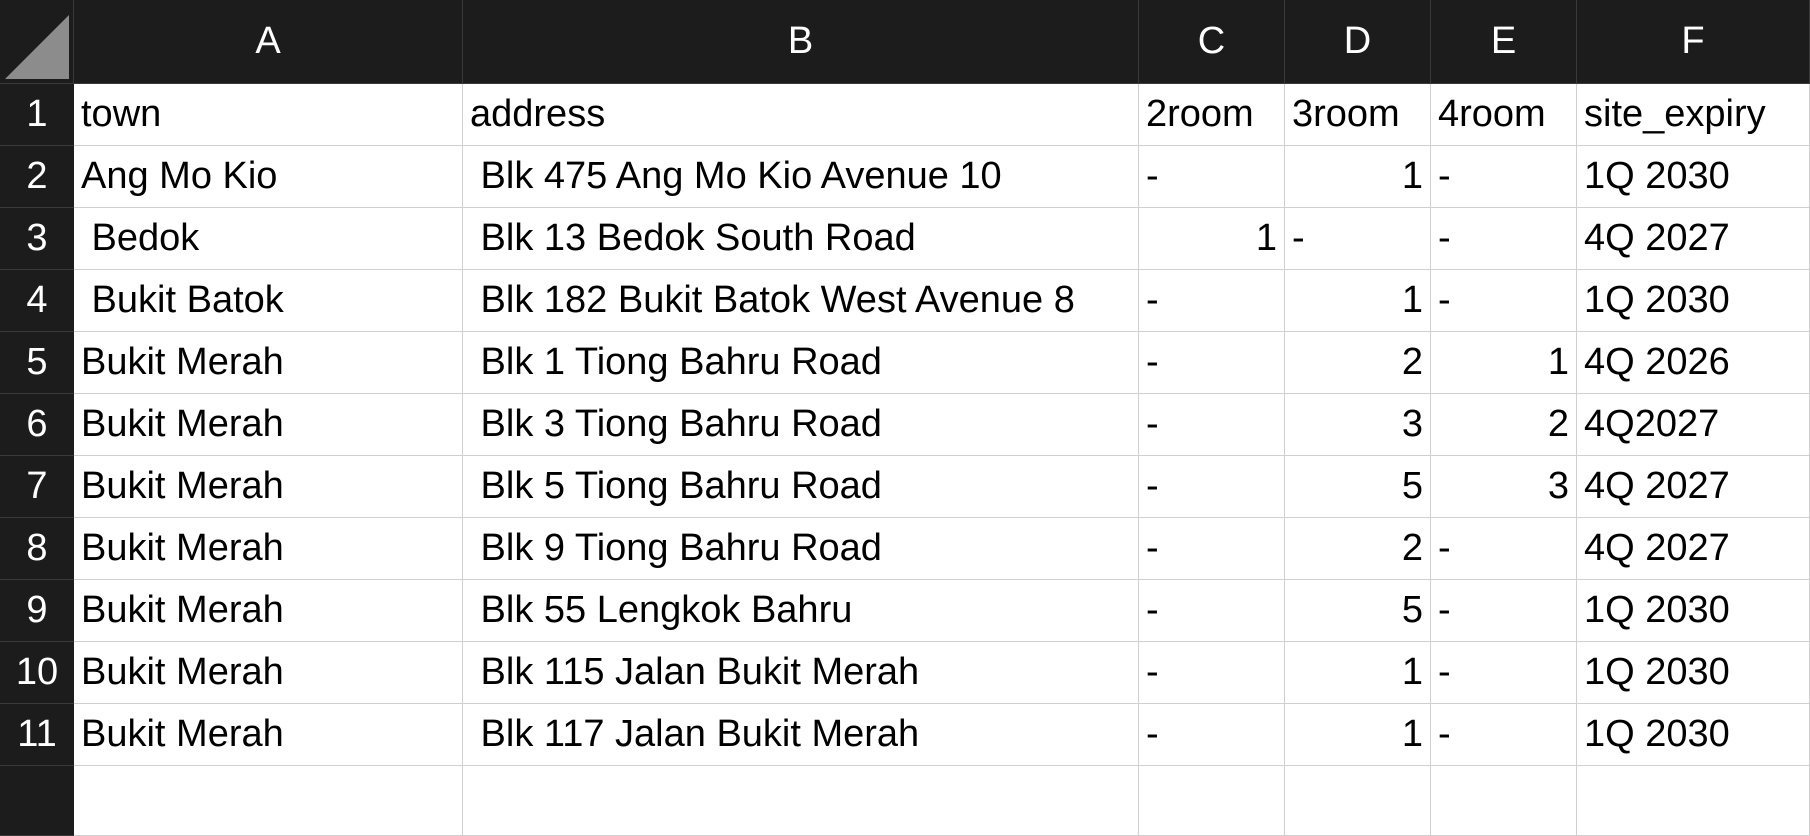 The width and height of the screenshot is (1810, 836). What do you see at coordinates (1693, 301) in the screenshot?
I see `cell-f4: 1Q 2030` at bounding box center [1693, 301].